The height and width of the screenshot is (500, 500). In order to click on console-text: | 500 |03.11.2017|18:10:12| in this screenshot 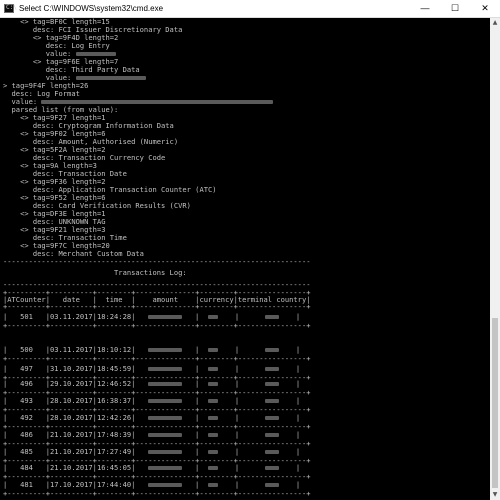, I will do `click(76, 349)`.